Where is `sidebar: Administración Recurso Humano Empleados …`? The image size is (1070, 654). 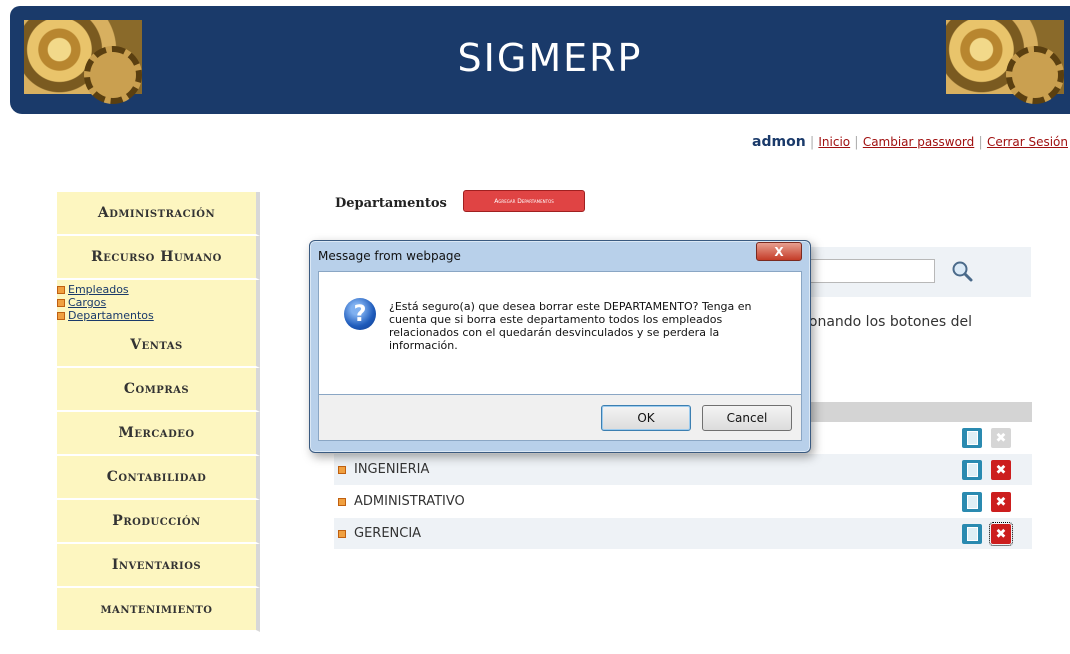
sidebar: Administración Recurso Humano Empleados … is located at coordinates (158, 412).